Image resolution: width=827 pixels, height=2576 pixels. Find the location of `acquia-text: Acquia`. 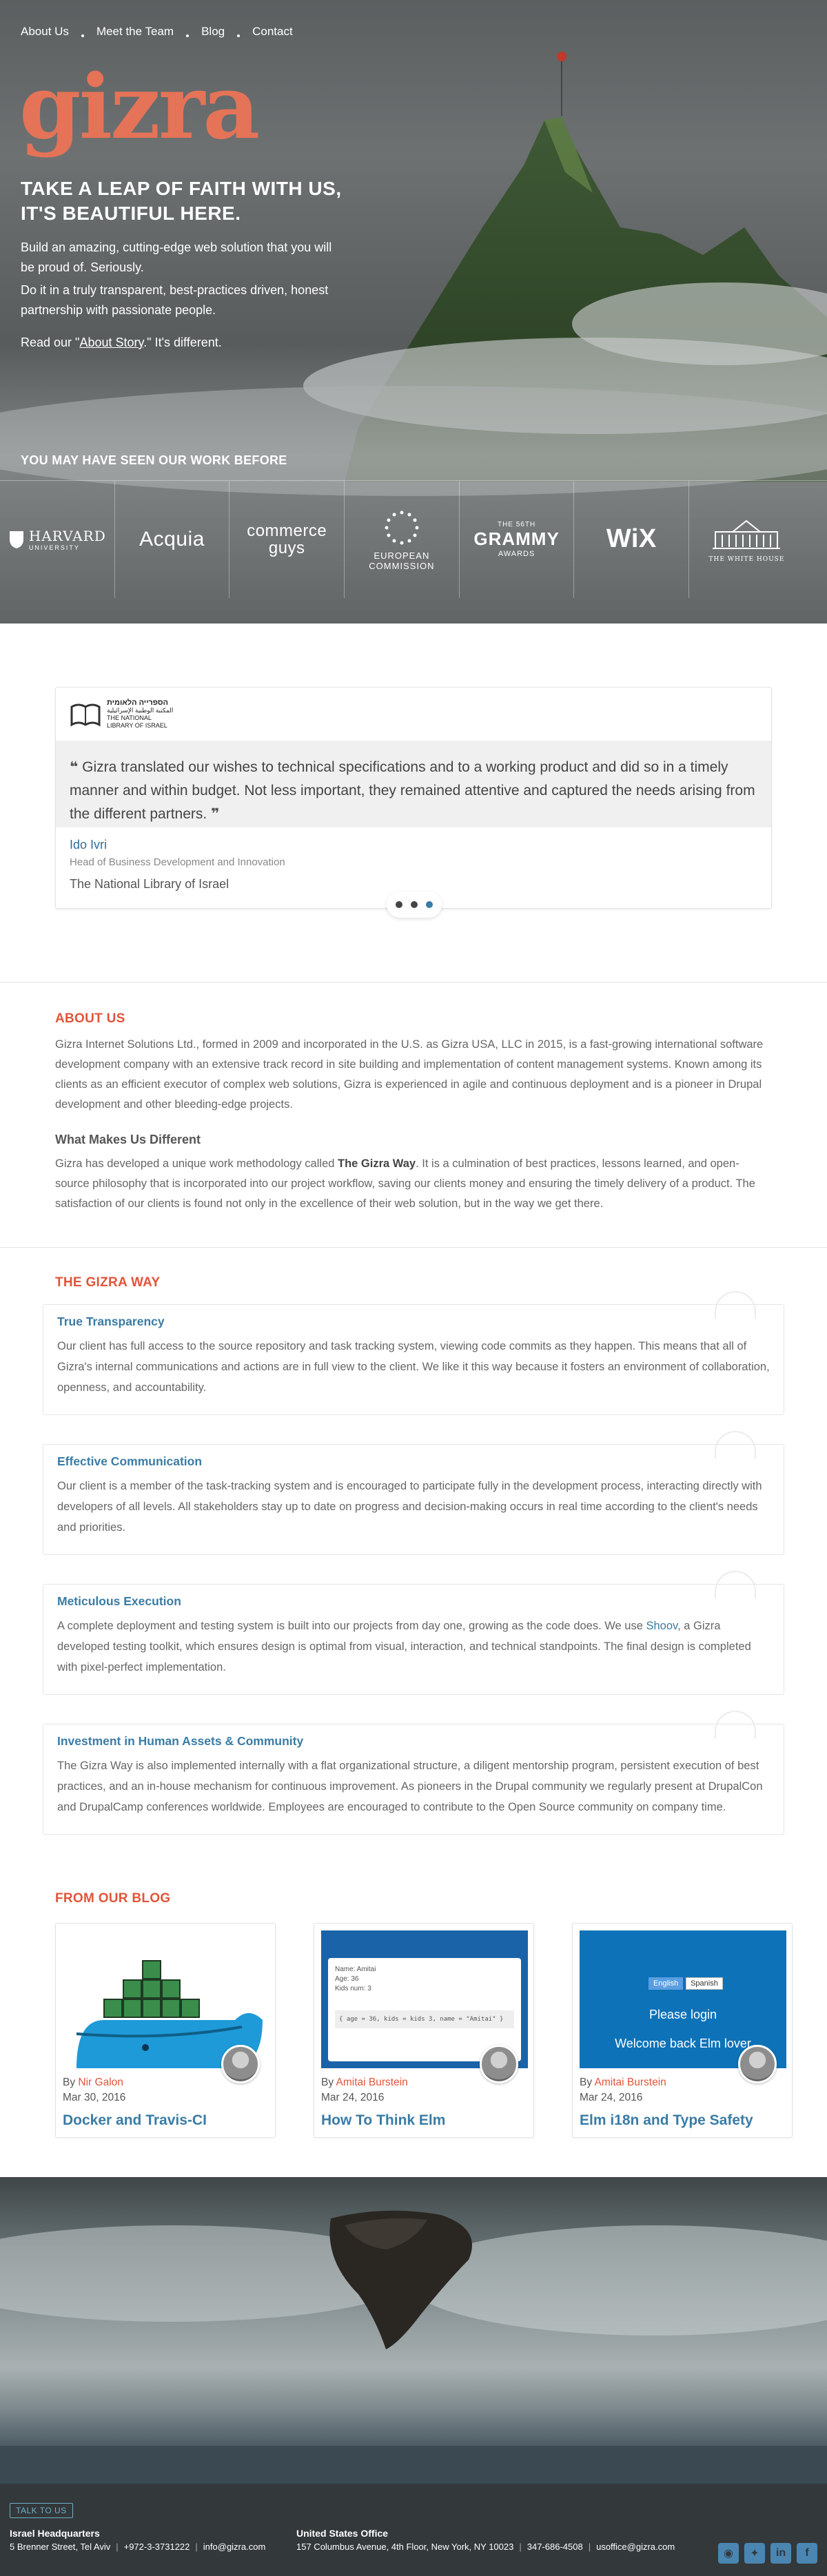

acquia-text: Acquia is located at coordinates (172, 539).